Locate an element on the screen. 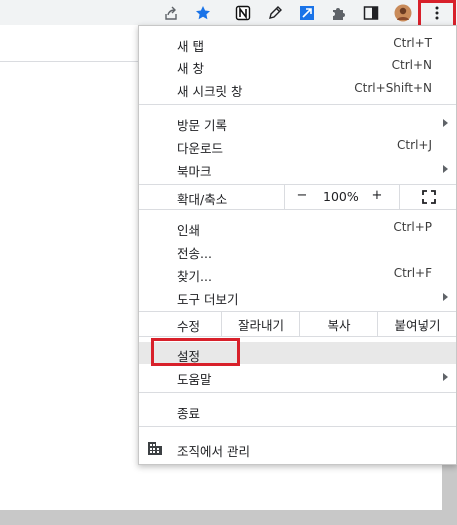 The height and width of the screenshot is (525, 457). help-label: 도움말 is located at coordinates (194, 379).